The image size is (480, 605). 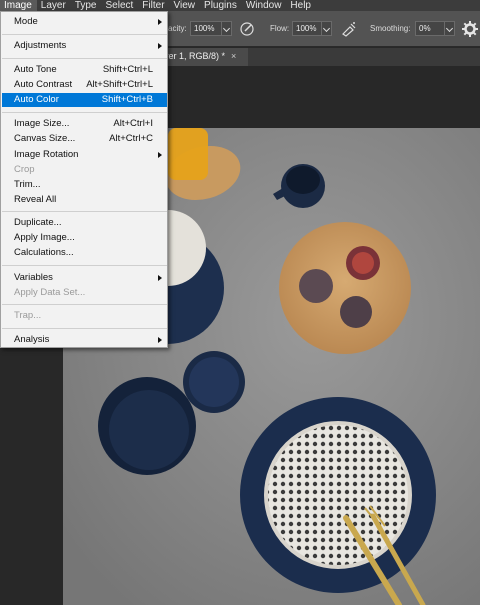 What do you see at coordinates (18, 5) in the screenshot?
I see `menu-image: Image` at bounding box center [18, 5].